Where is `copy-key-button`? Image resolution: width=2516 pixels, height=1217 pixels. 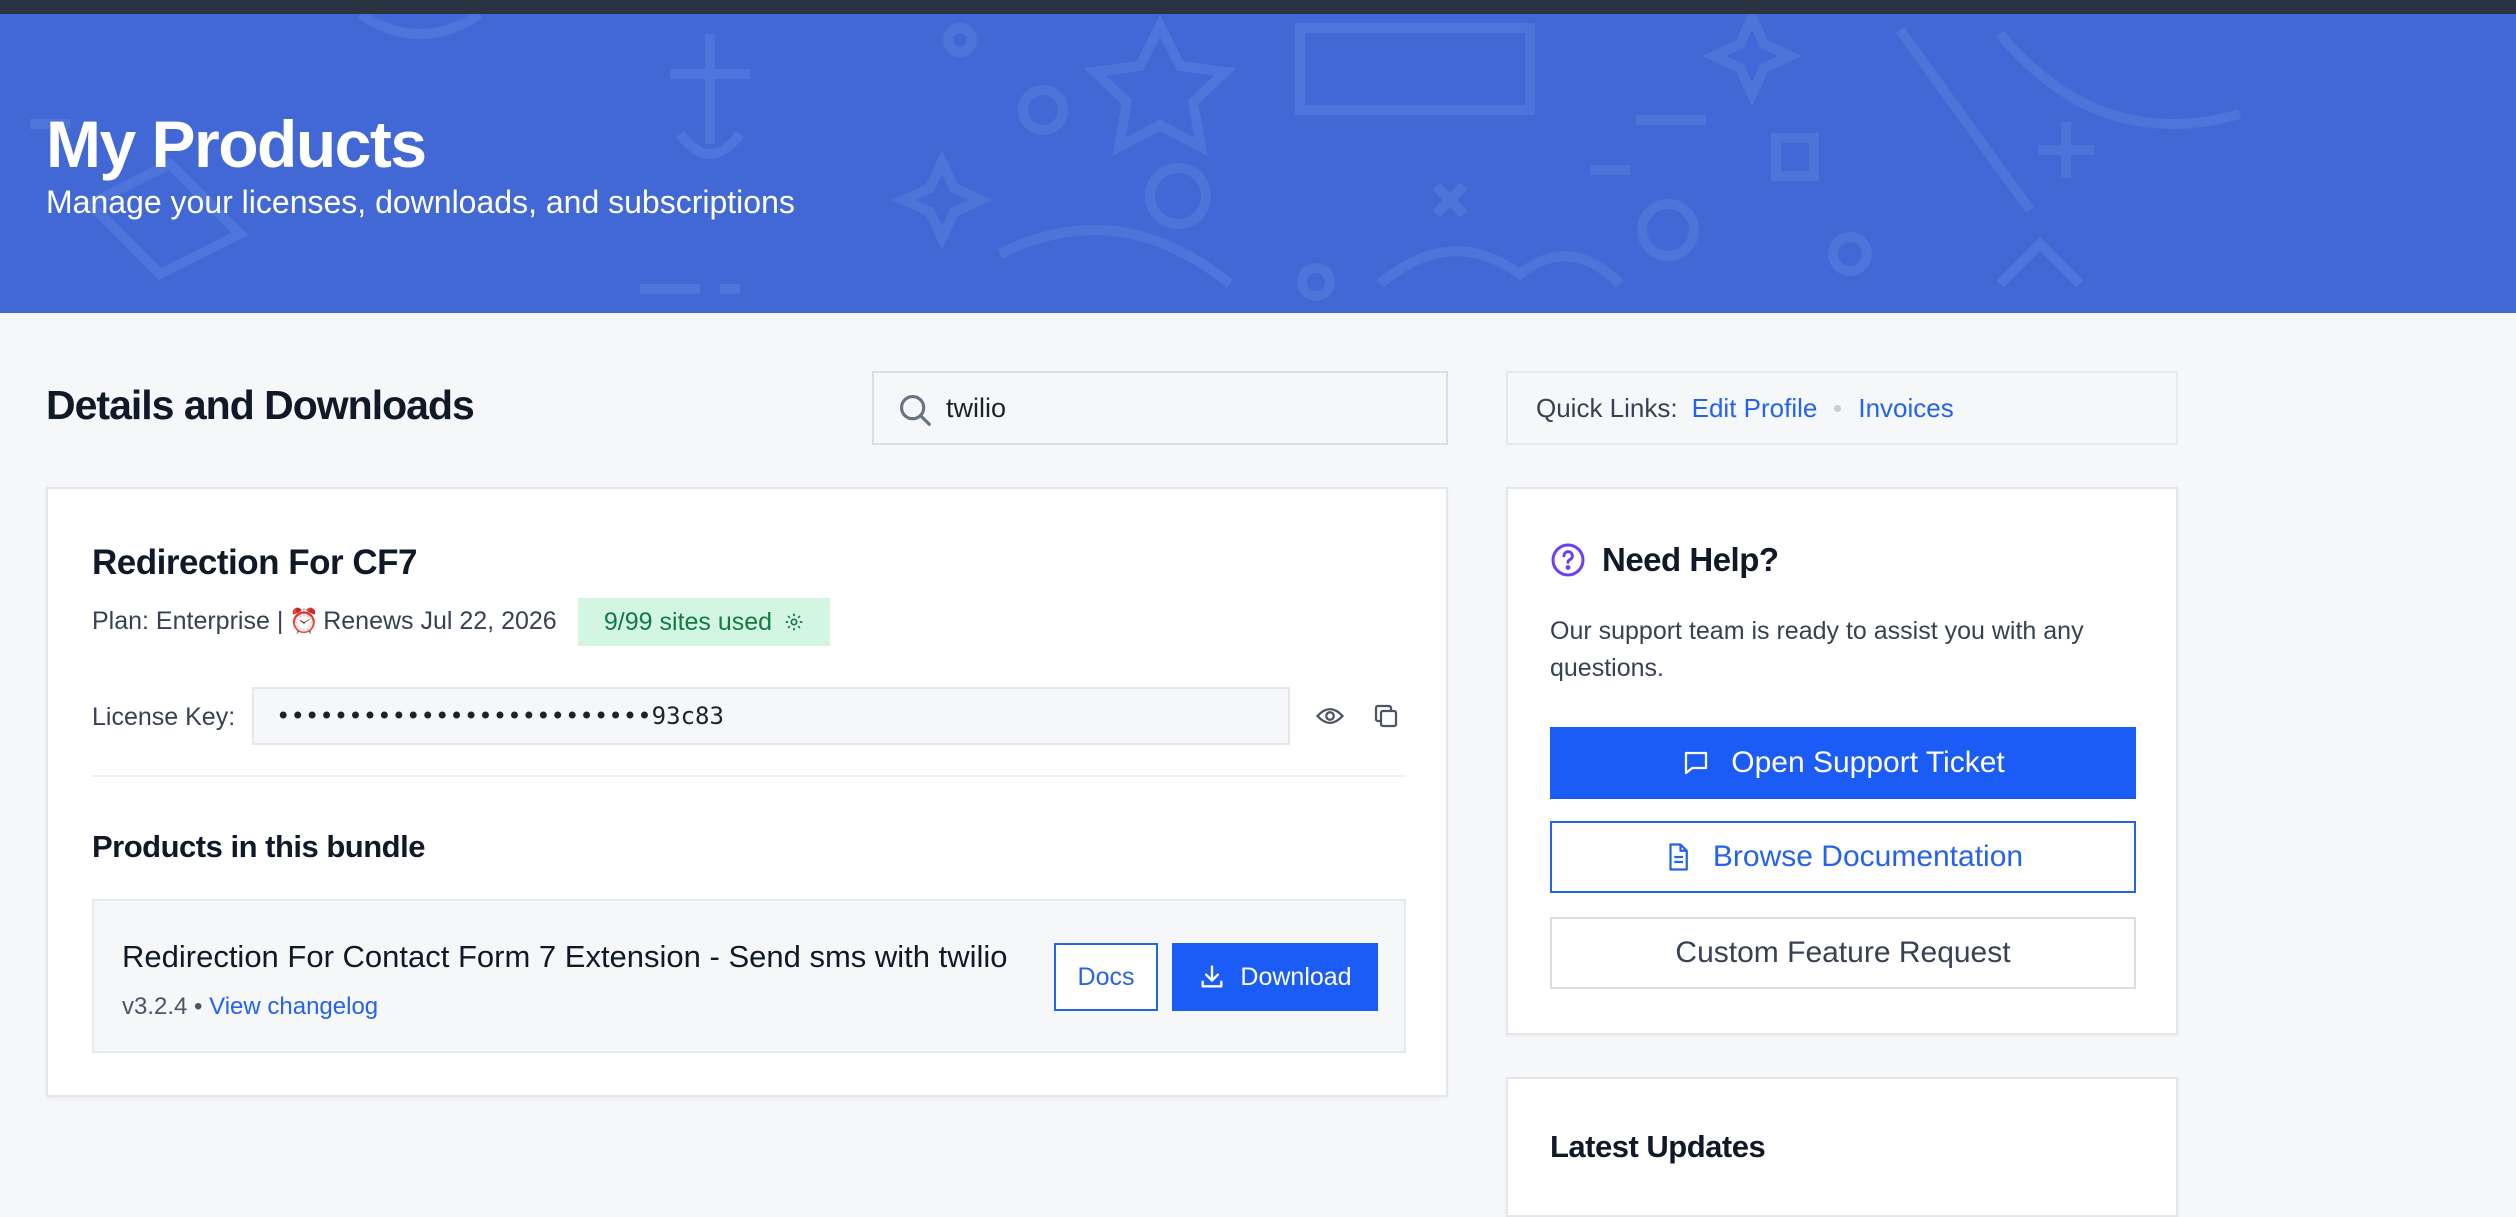 copy-key-button is located at coordinates (1386, 716).